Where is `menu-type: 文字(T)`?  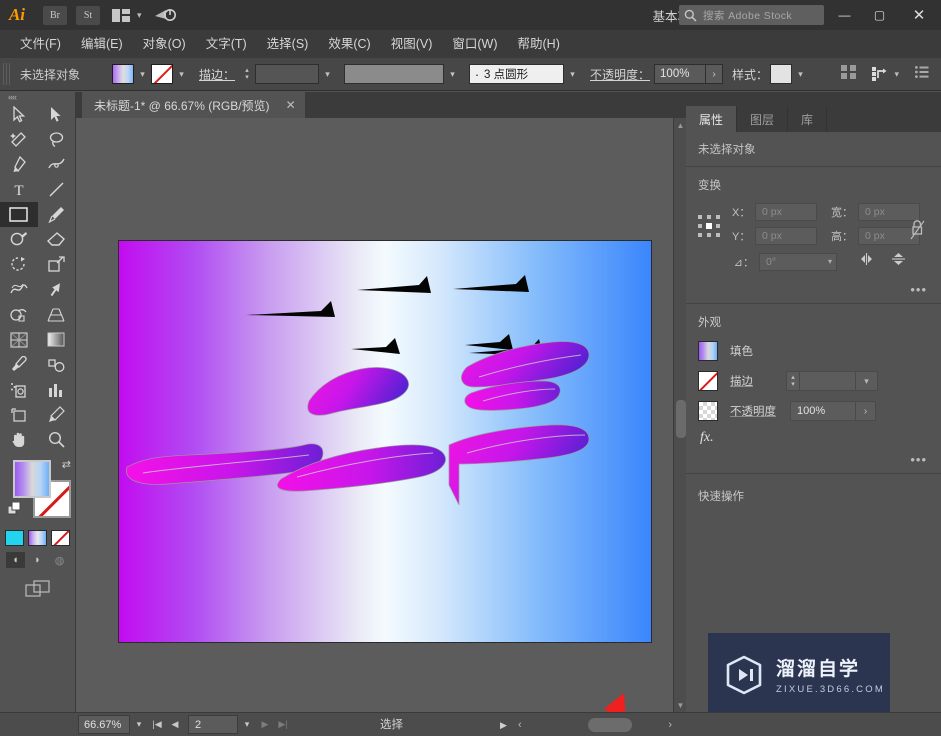 menu-type: 文字(T) is located at coordinates (226, 44).